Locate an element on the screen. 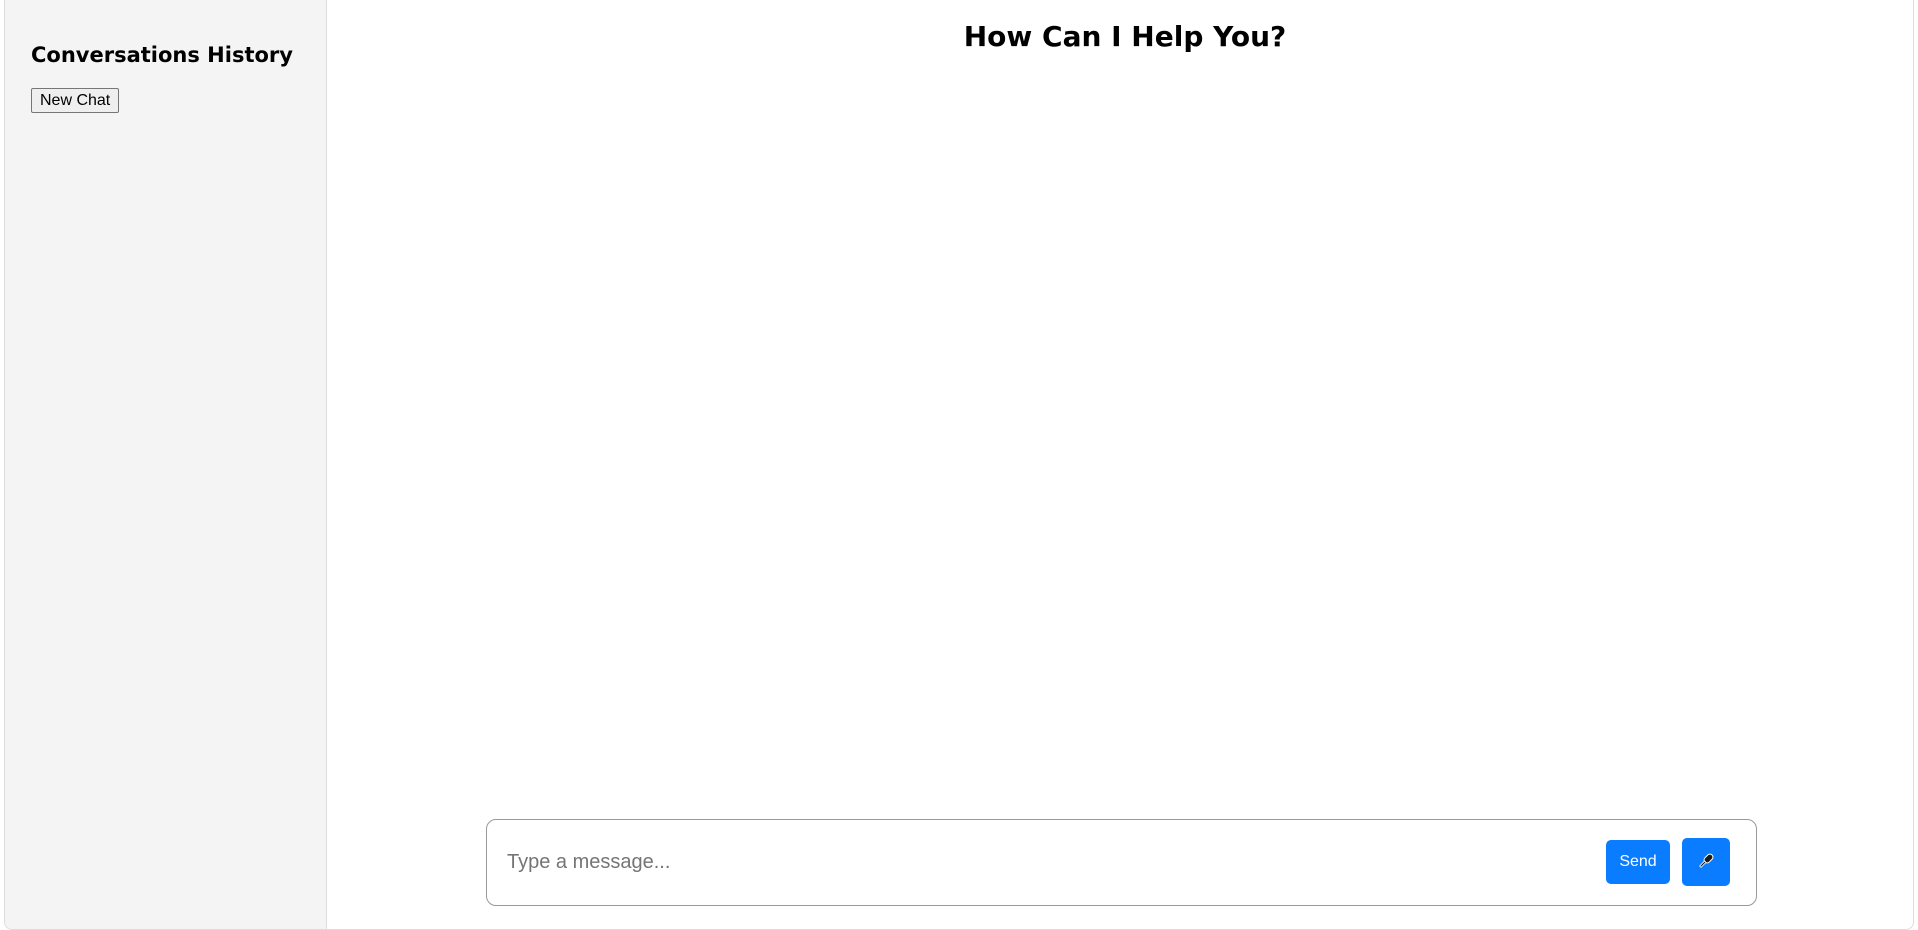 The image size is (1918, 930). microphone-button is located at coordinates (1706, 862).